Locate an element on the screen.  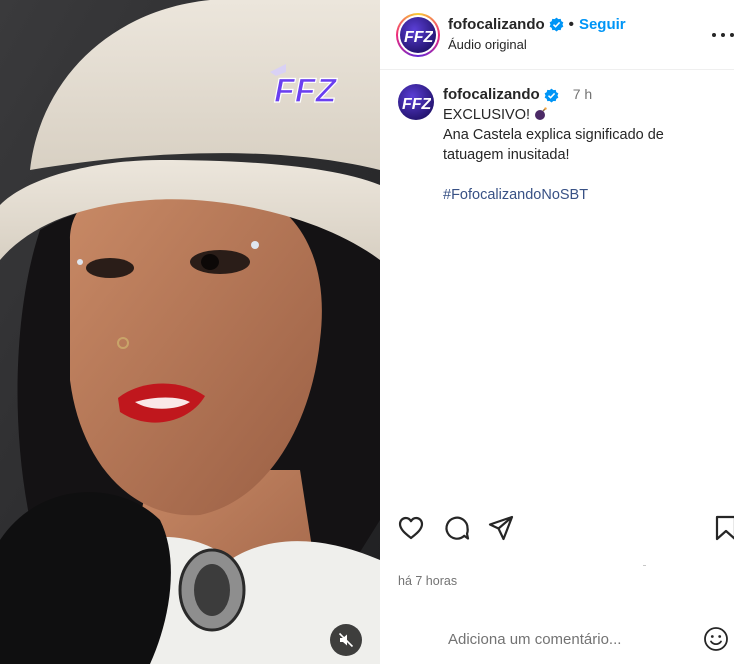
comment-bar is located at coordinates (557, 639).